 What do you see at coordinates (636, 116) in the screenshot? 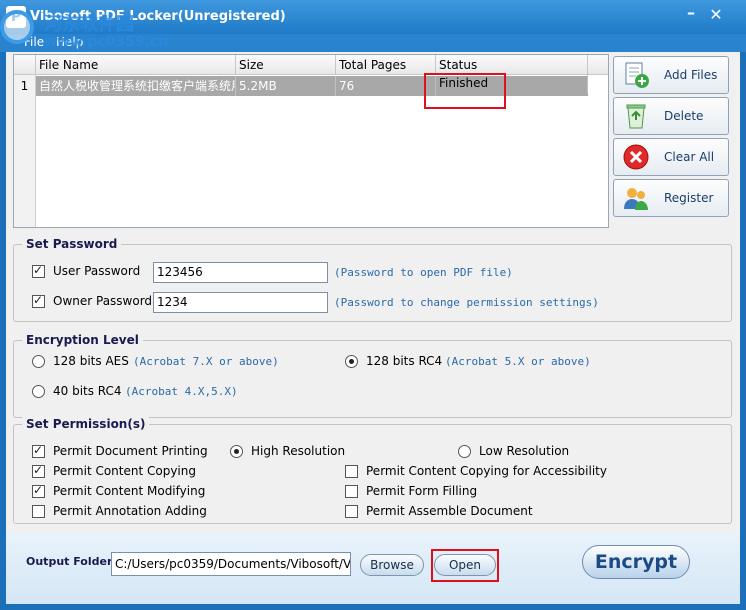
I see `recycle-bin-icon` at bounding box center [636, 116].